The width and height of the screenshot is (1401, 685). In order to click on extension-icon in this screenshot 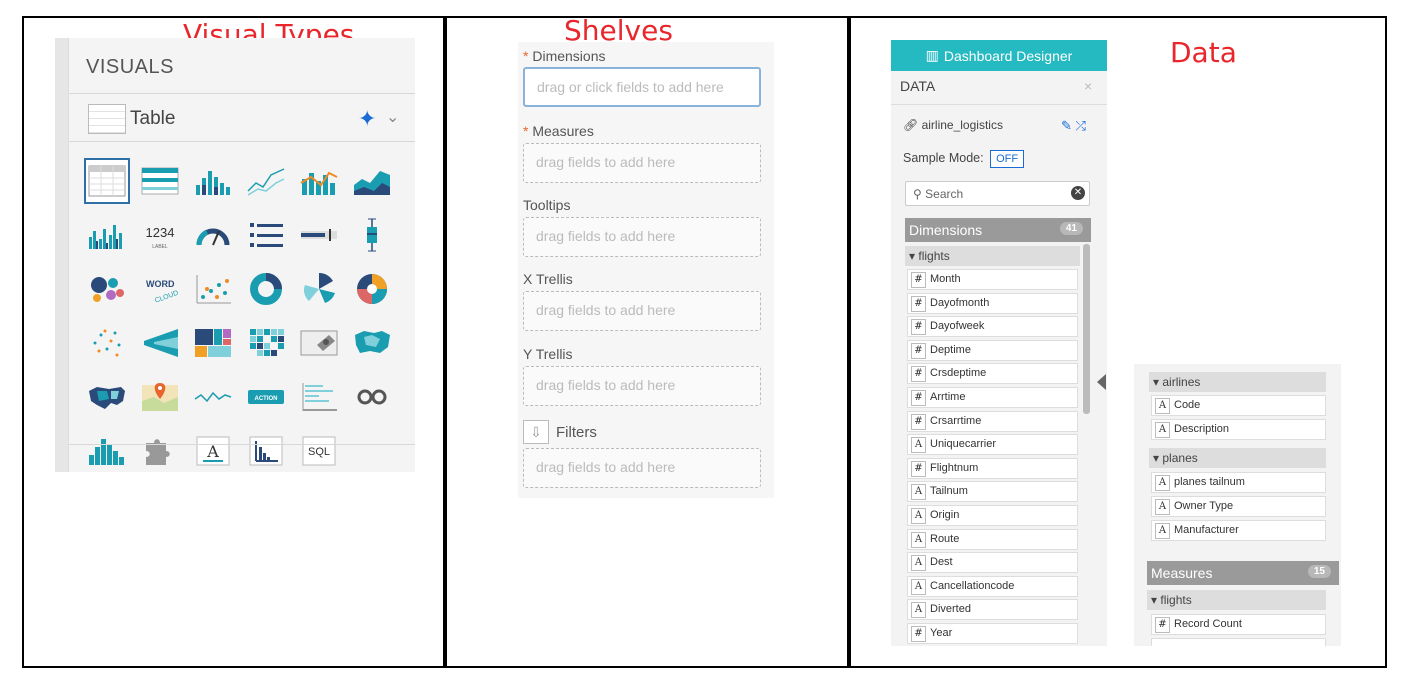, I will do `click(160, 451)`.